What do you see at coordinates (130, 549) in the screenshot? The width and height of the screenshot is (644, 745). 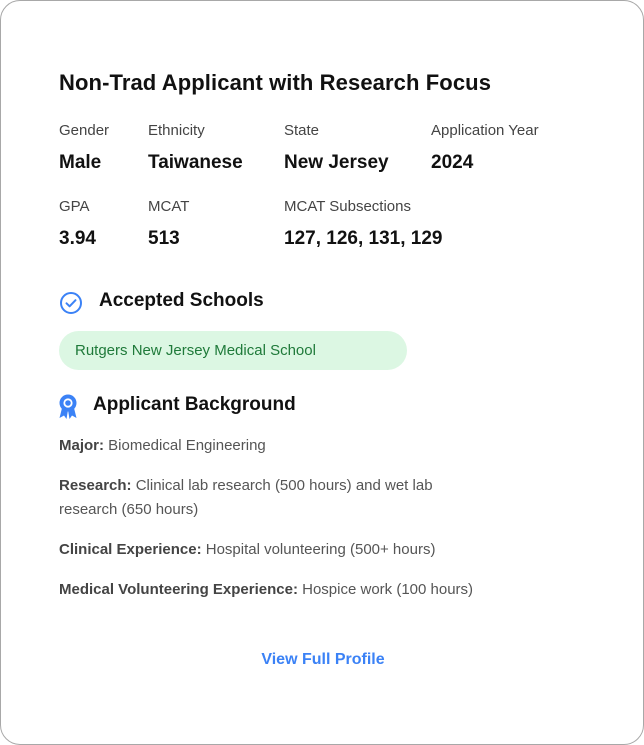 I see `background-item-label: Clinical Experience:` at bounding box center [130, 549].